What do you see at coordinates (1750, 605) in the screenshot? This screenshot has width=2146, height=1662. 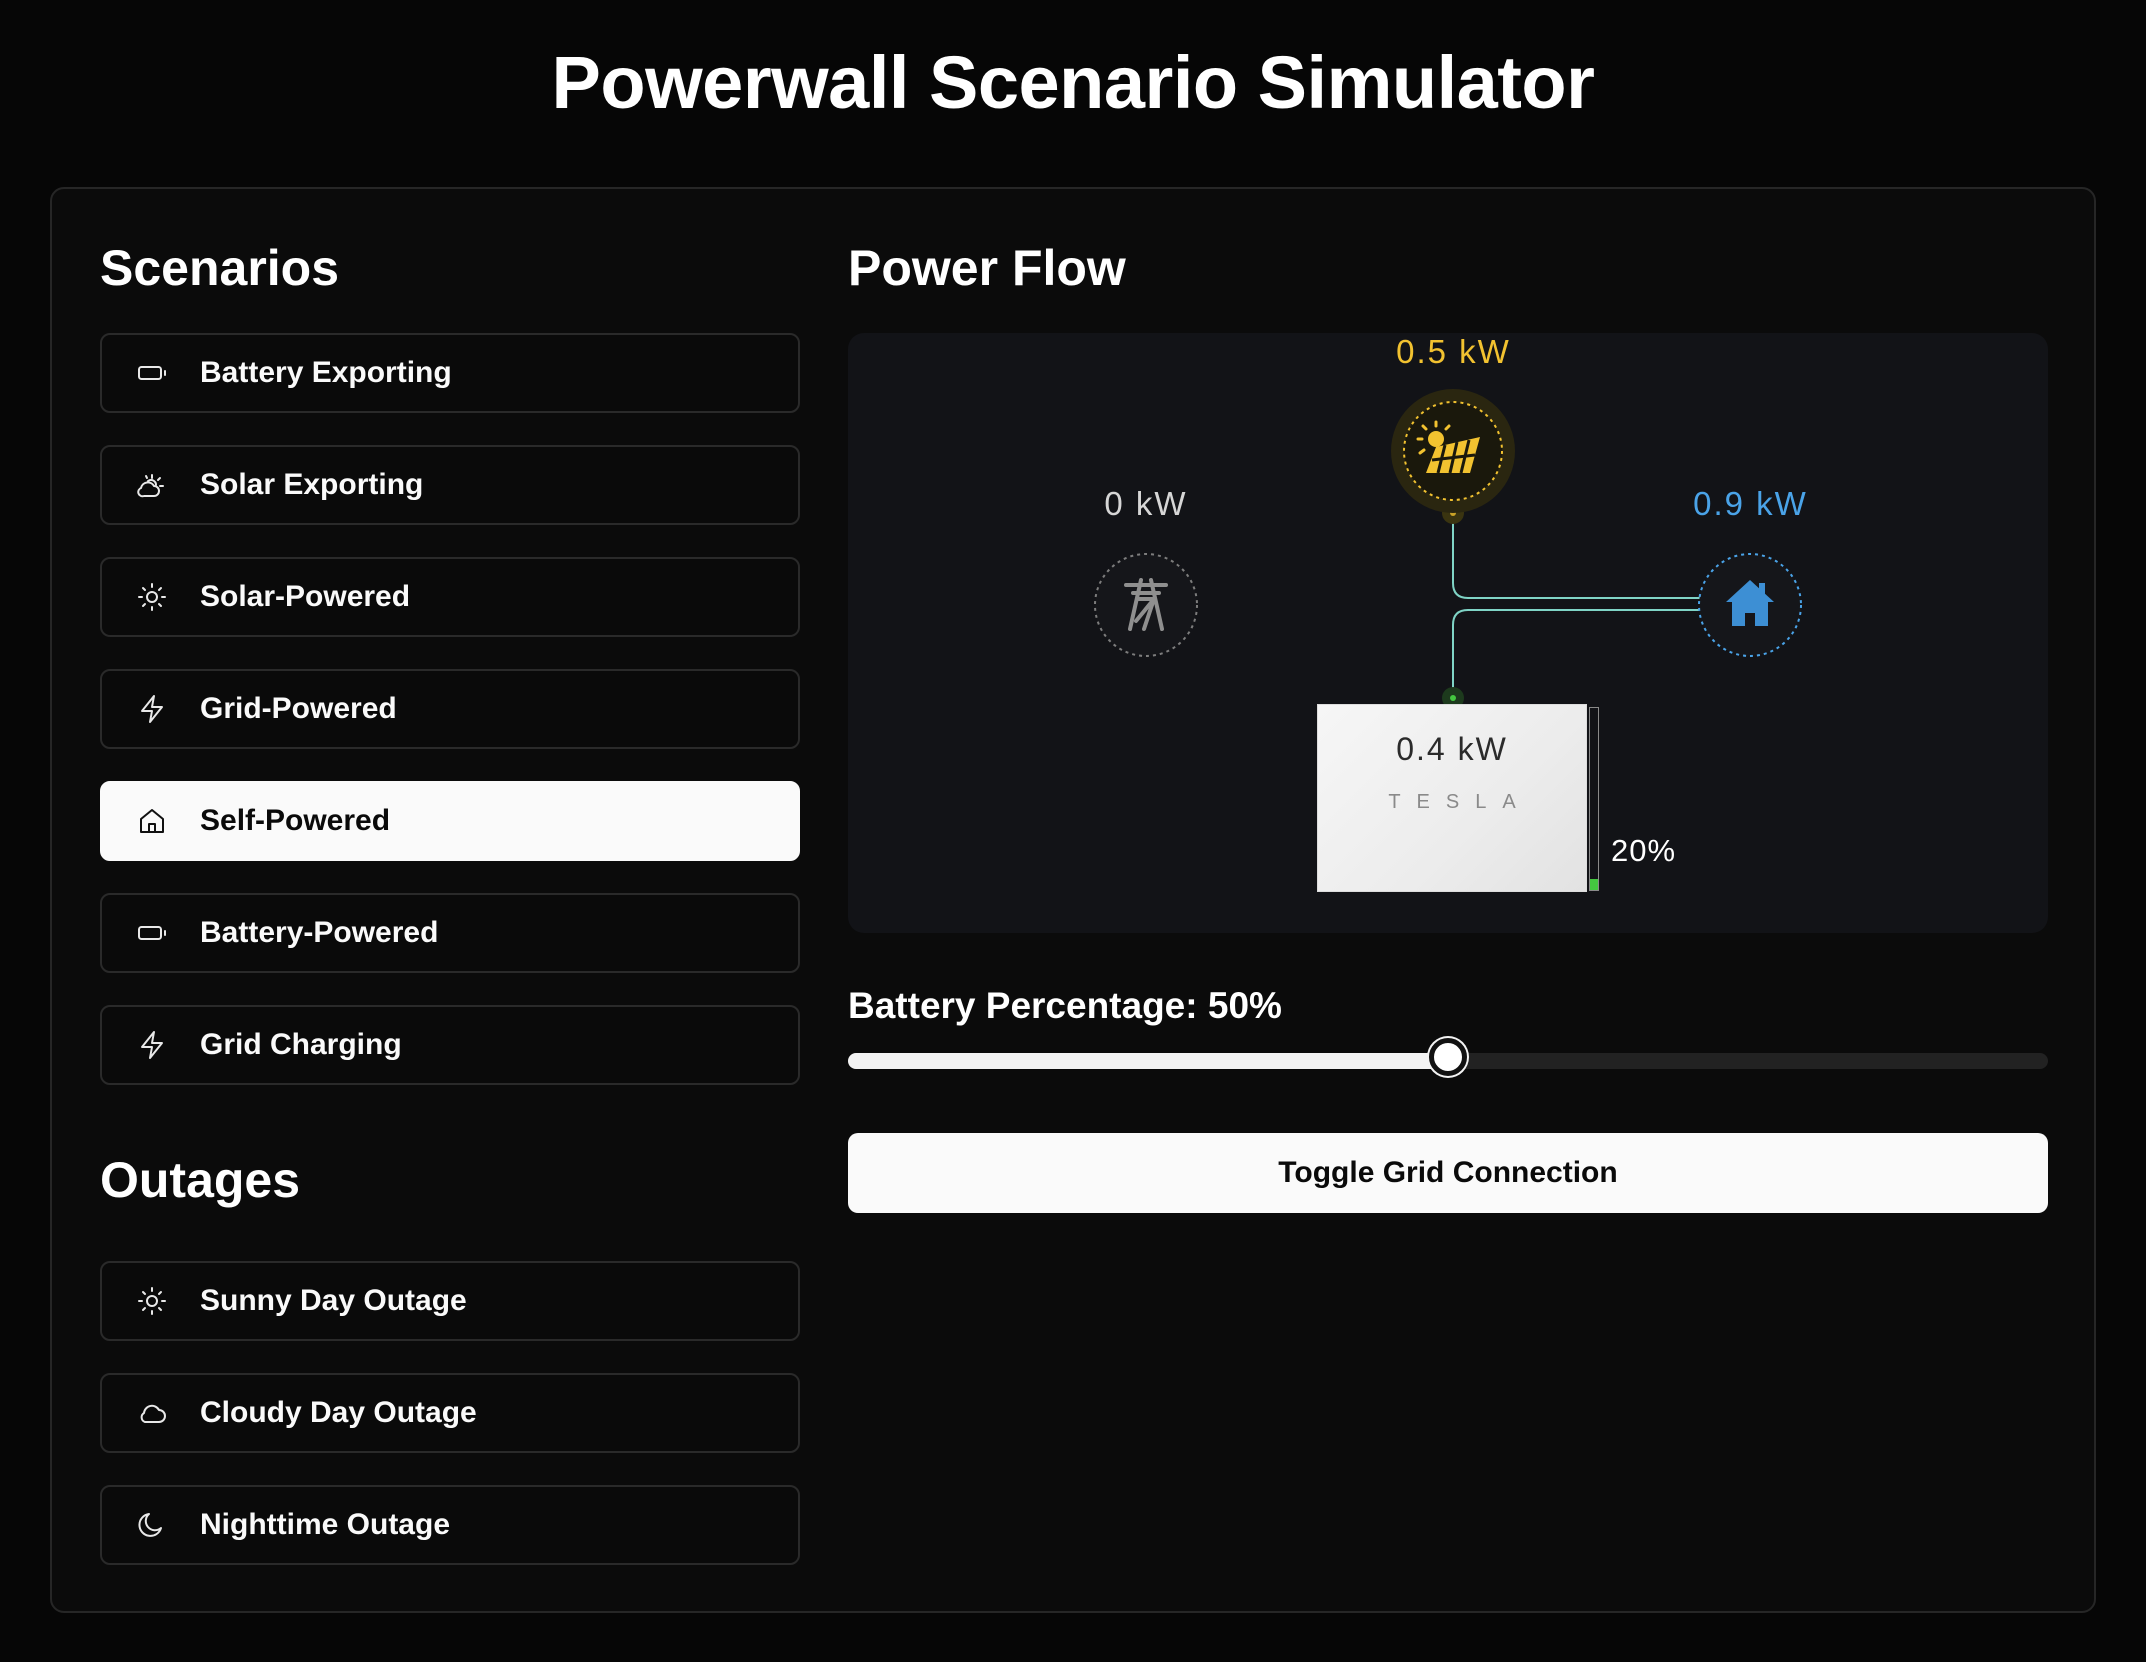 I see `home-node` at bounding box center [1750, 605].